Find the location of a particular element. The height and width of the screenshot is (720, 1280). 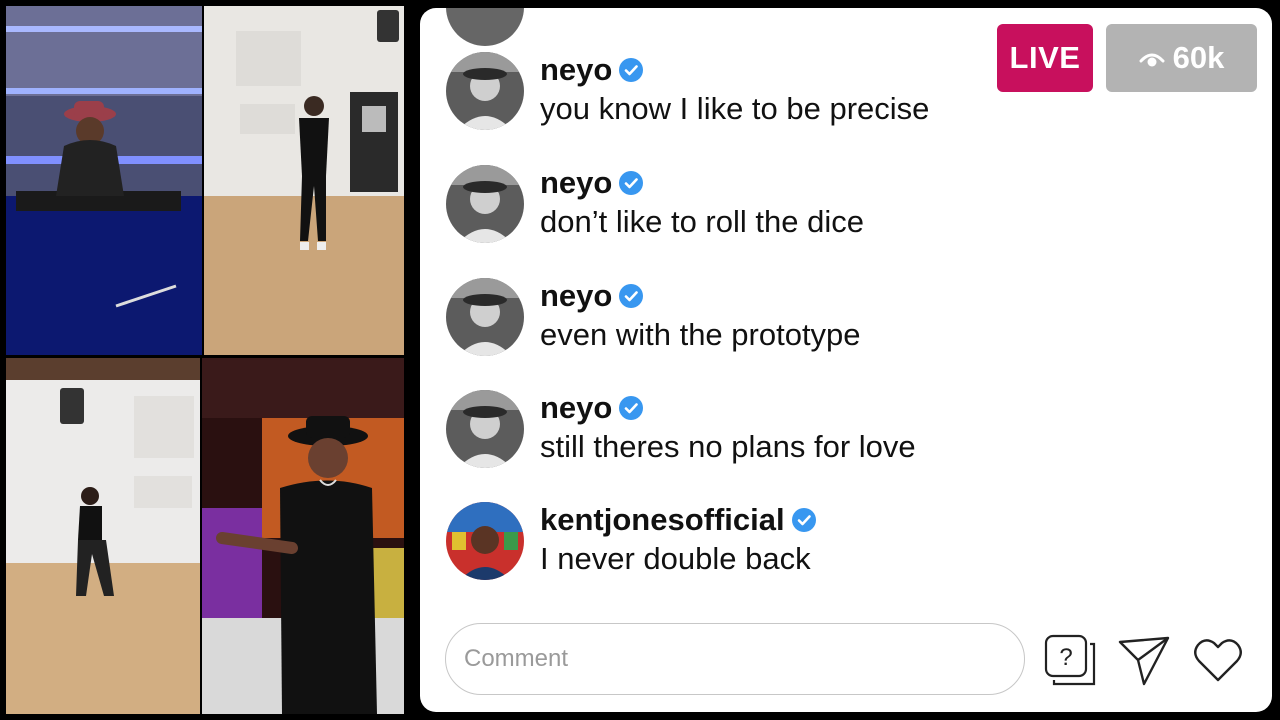

comment-text: I never double back is located at coordinates (675, 558).